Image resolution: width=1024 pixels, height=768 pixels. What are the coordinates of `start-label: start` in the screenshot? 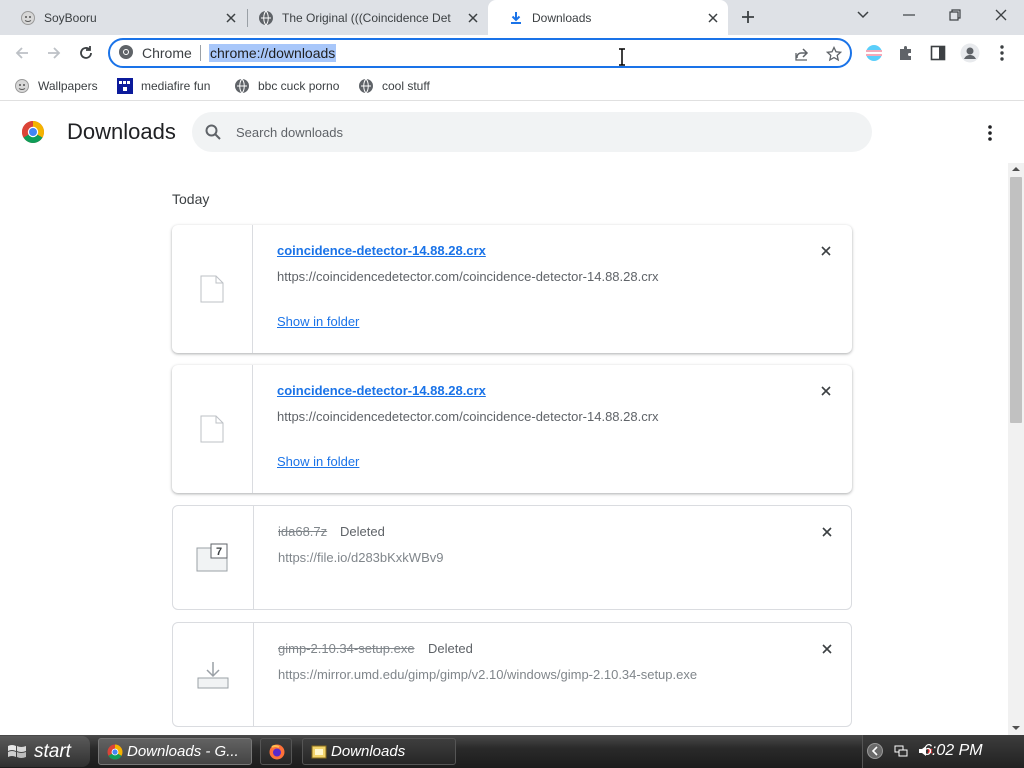 It's located at (52, 751).